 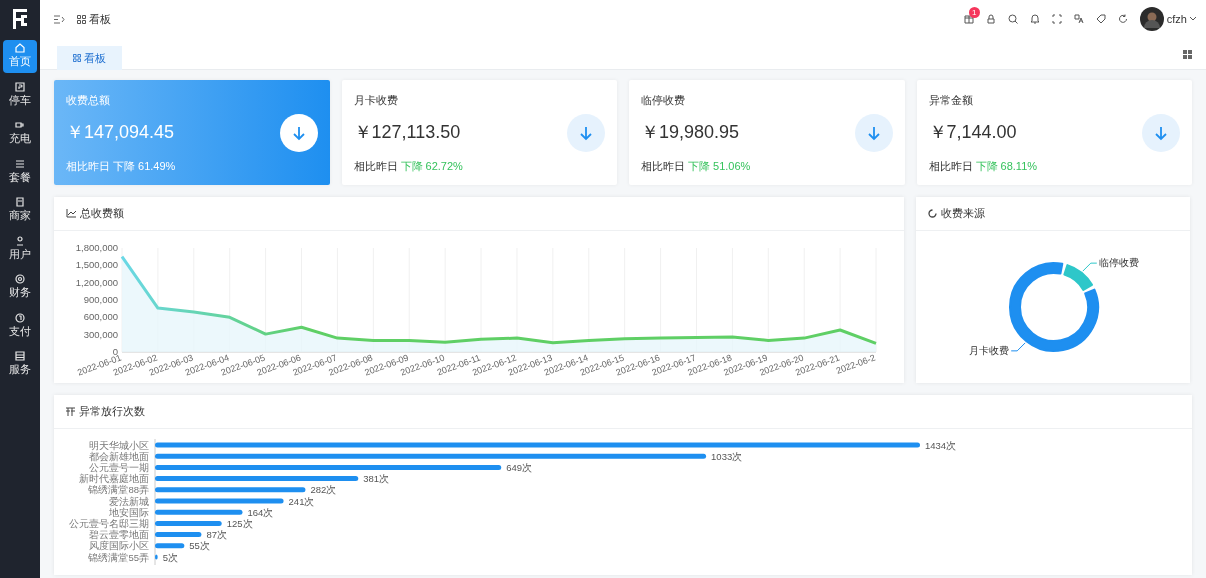 What do you see at coordinates (1151, 19) in the screenshot?
I see `avatar` at bounding box center [1151, 19].